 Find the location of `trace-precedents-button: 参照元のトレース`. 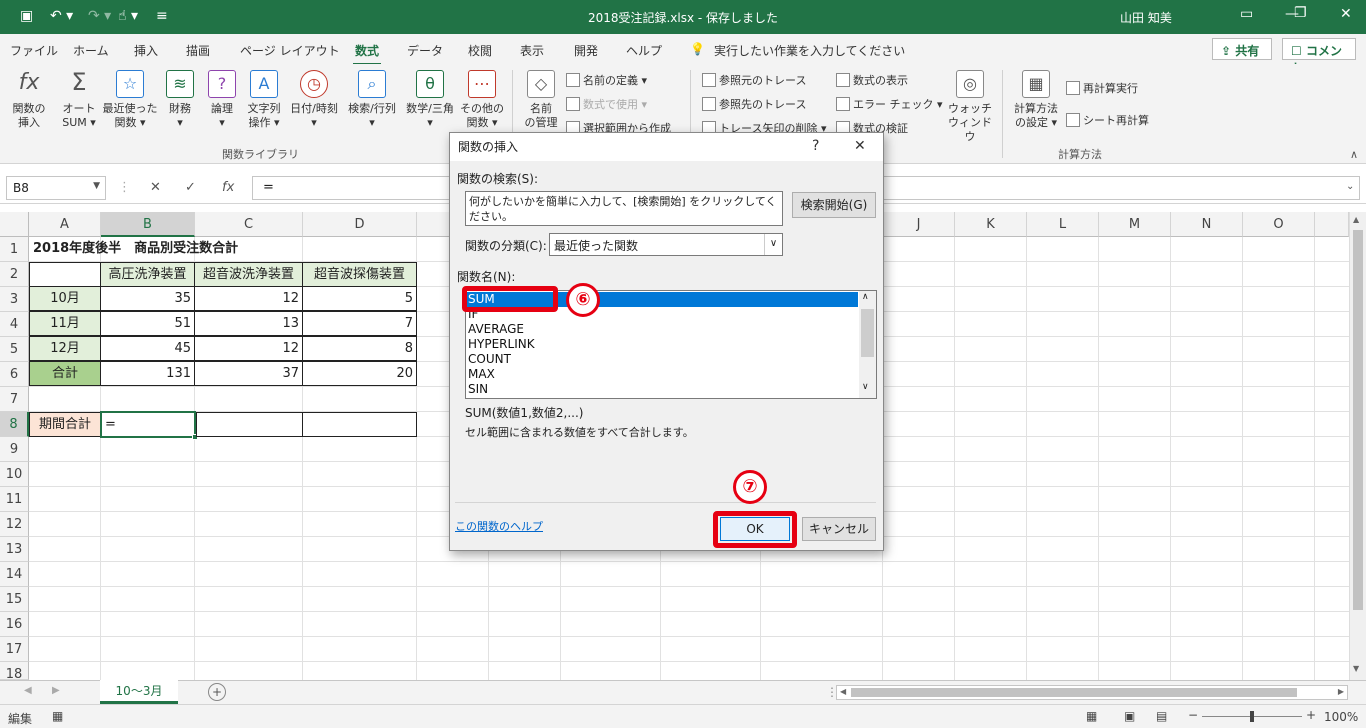

trace-precedents-button: 参照元のトレース is located at coordinates (754, 80).